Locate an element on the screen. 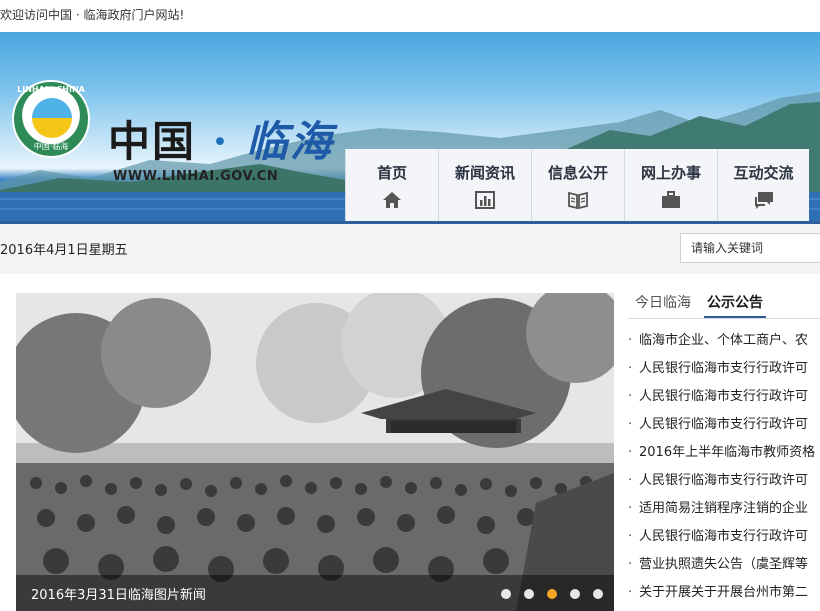  welcome-text: 欢迎访问中国 · 临海政府门户网站! is located at coordinates (92, 15).